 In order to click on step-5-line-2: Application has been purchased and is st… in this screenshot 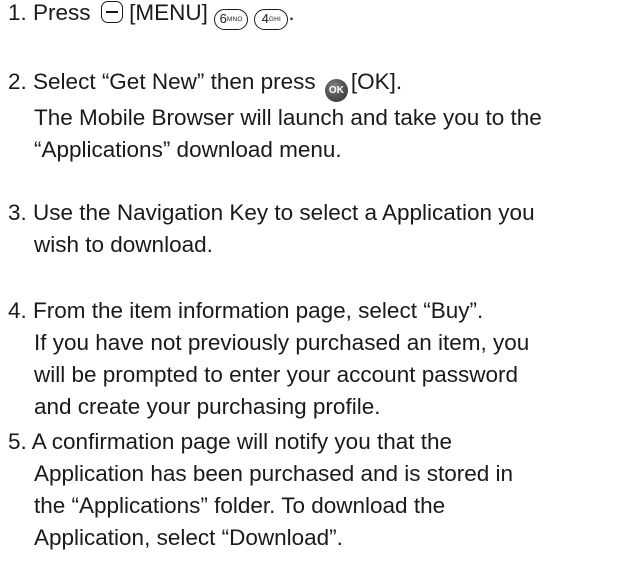, I will do `click(274, 473)`.